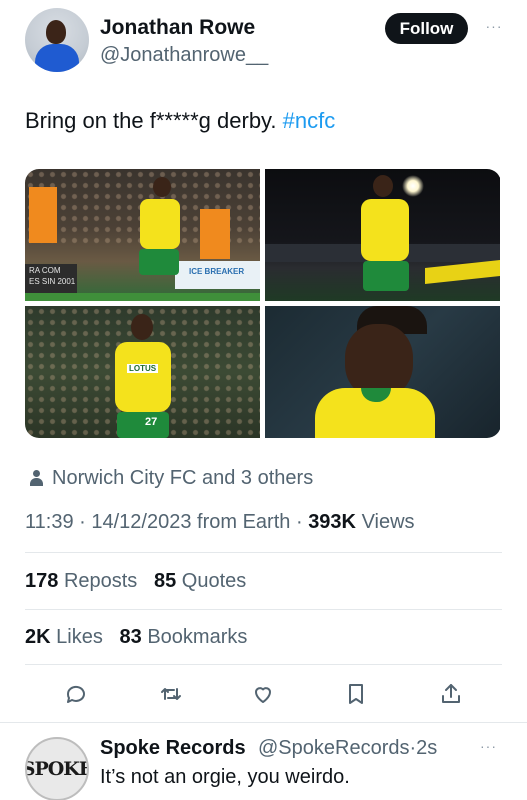 The width and height of the screenshot is (527, 800). What do you see at coordinates (38, 637) in the screenshot?
I see `likes-count: 2K` at bounding box center [38, 637].